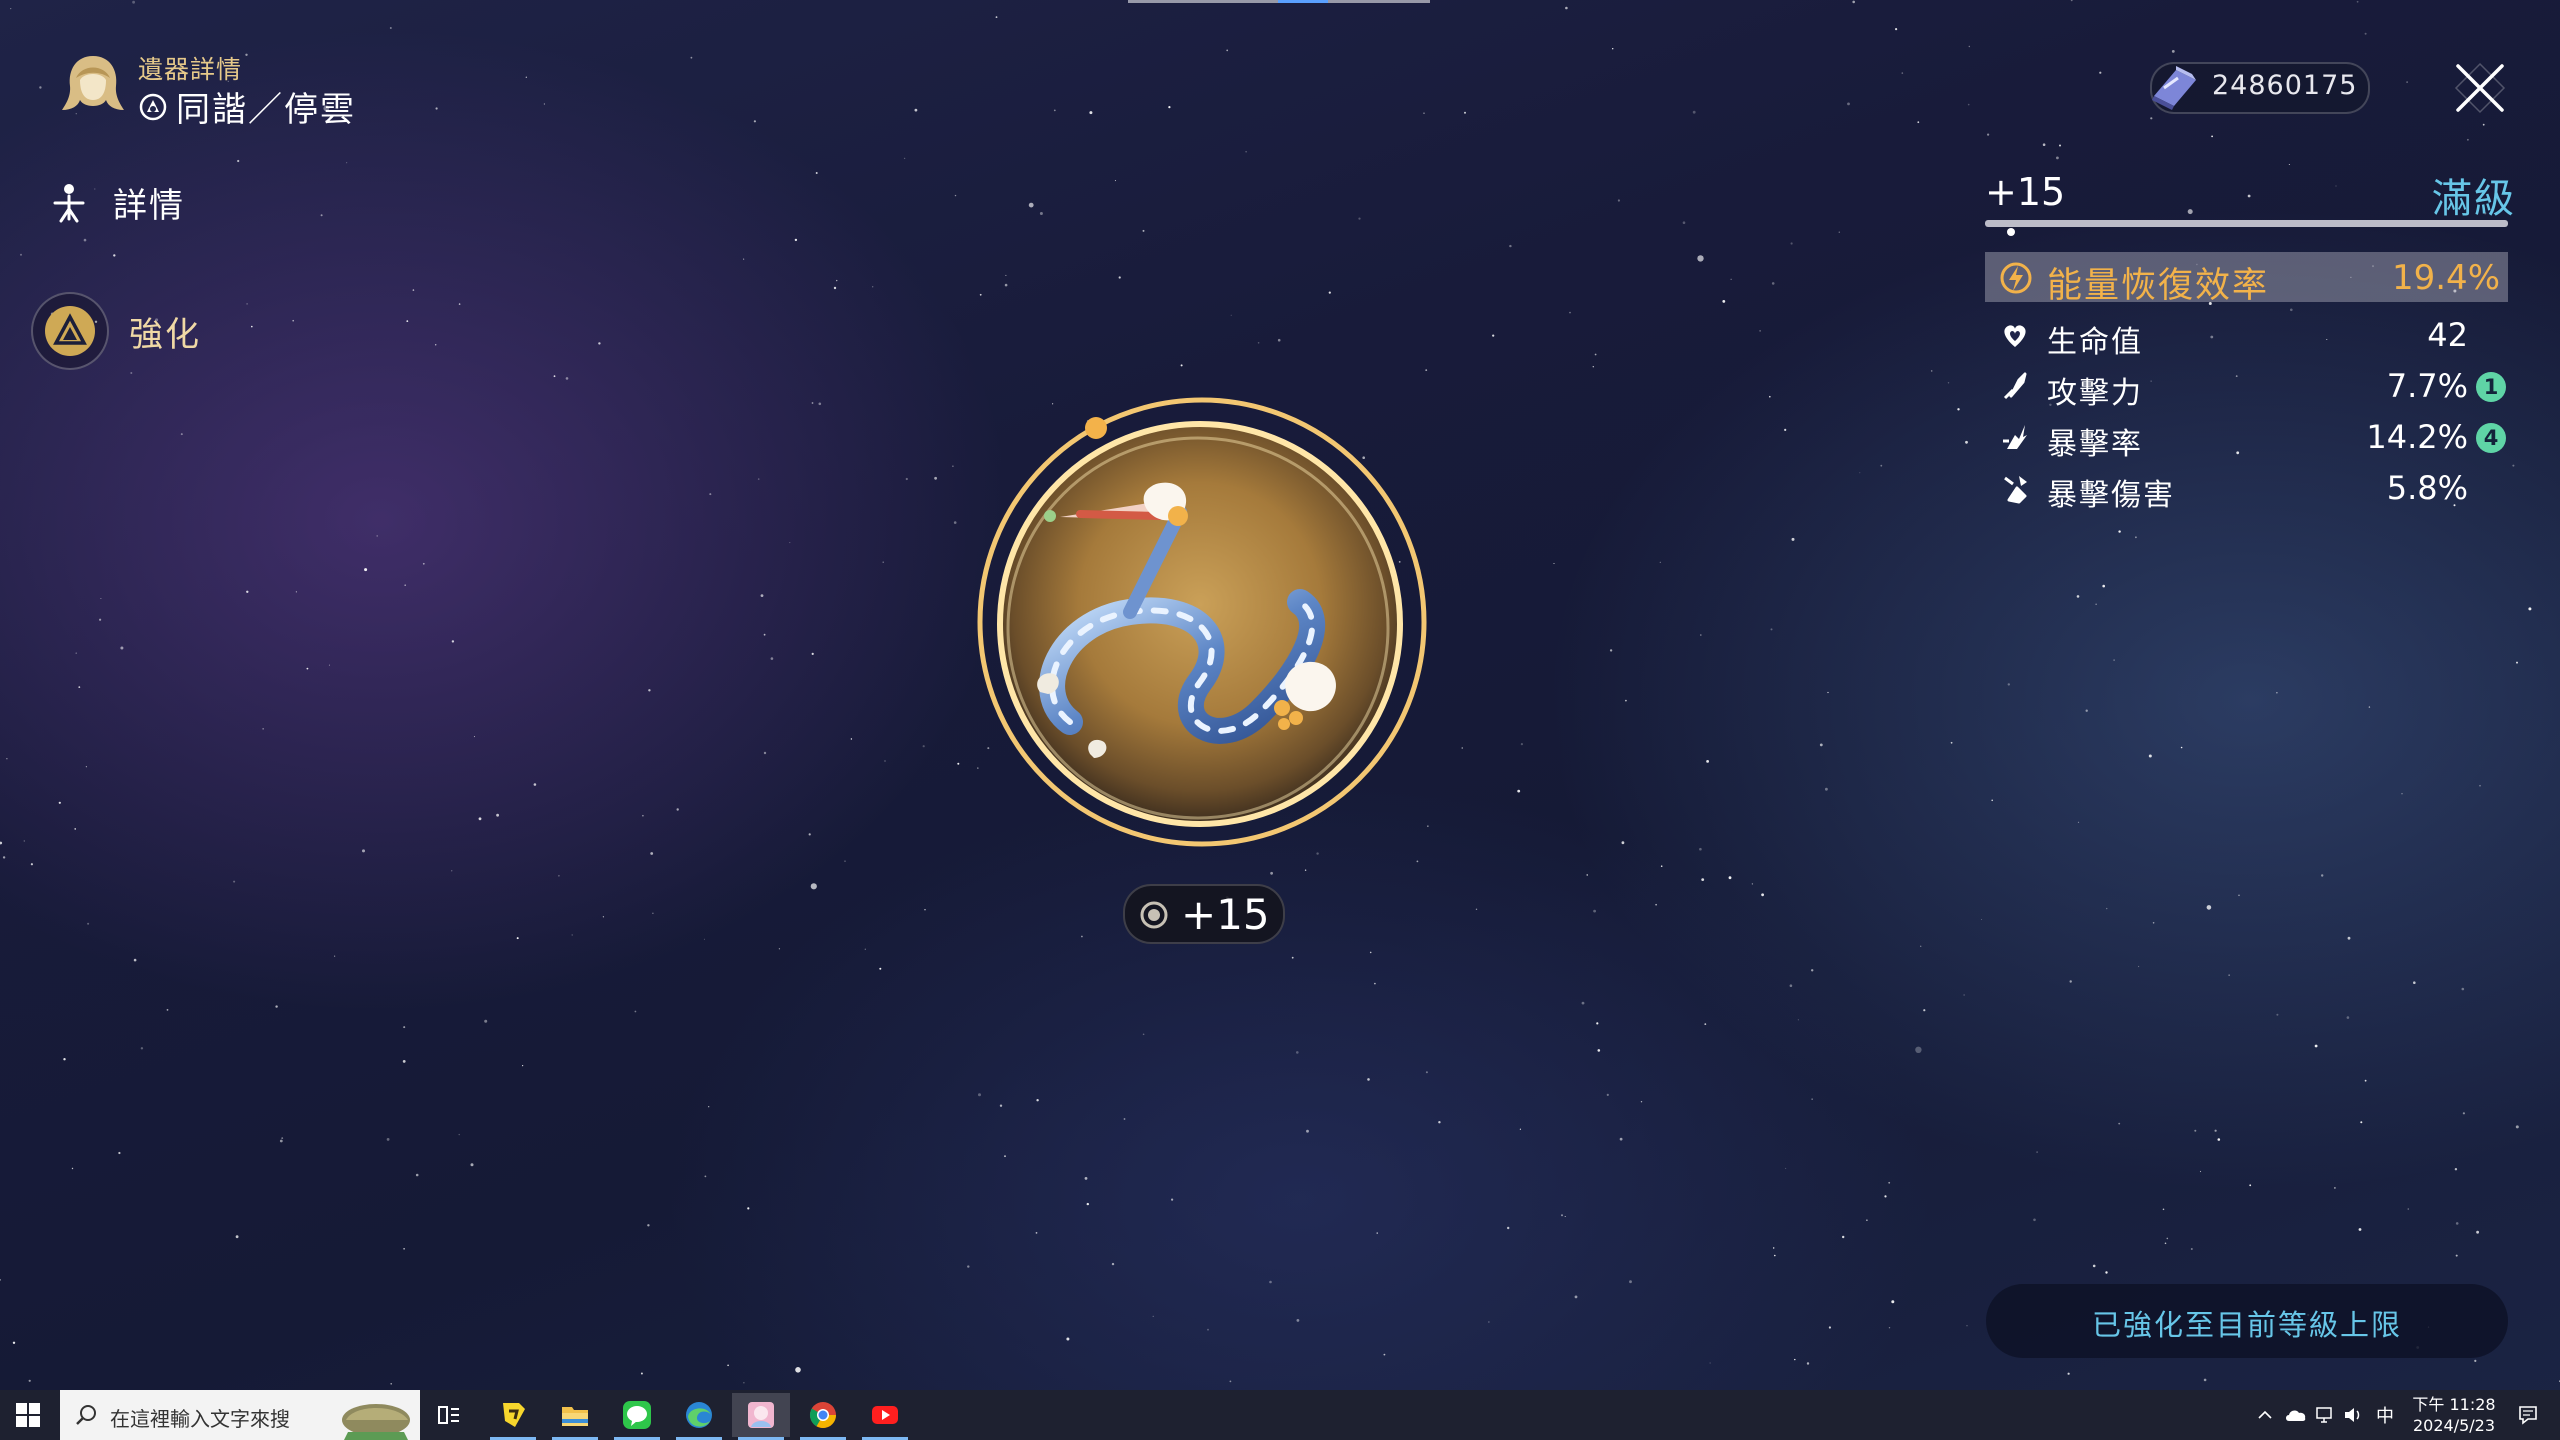 The height and width of the screenshot is (1440, 2560). I want to click on line-icon, so click(637, 1415).